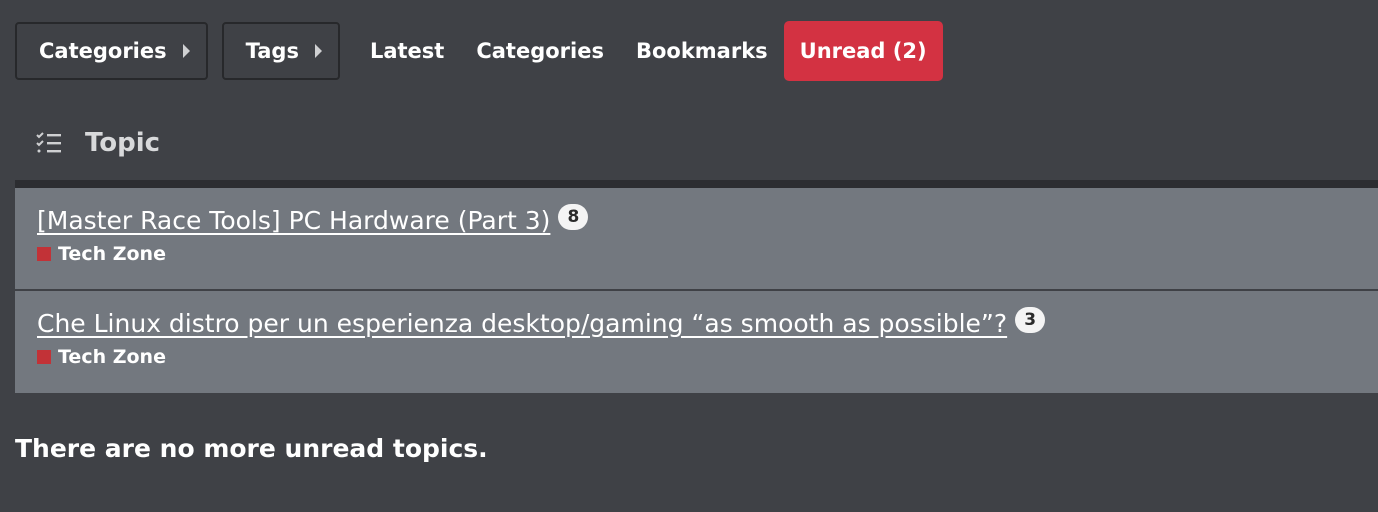 Image resolution: width=1378 pixels, height=512 pixels. I want to click on tags-dropdown-label: Tags, so click(272, 51).